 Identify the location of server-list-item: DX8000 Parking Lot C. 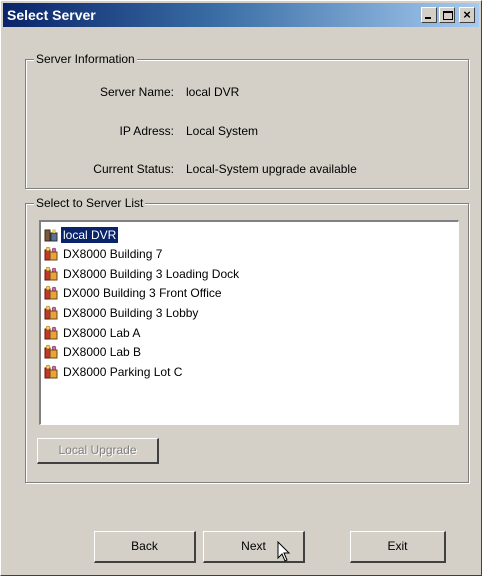
(113, 371).